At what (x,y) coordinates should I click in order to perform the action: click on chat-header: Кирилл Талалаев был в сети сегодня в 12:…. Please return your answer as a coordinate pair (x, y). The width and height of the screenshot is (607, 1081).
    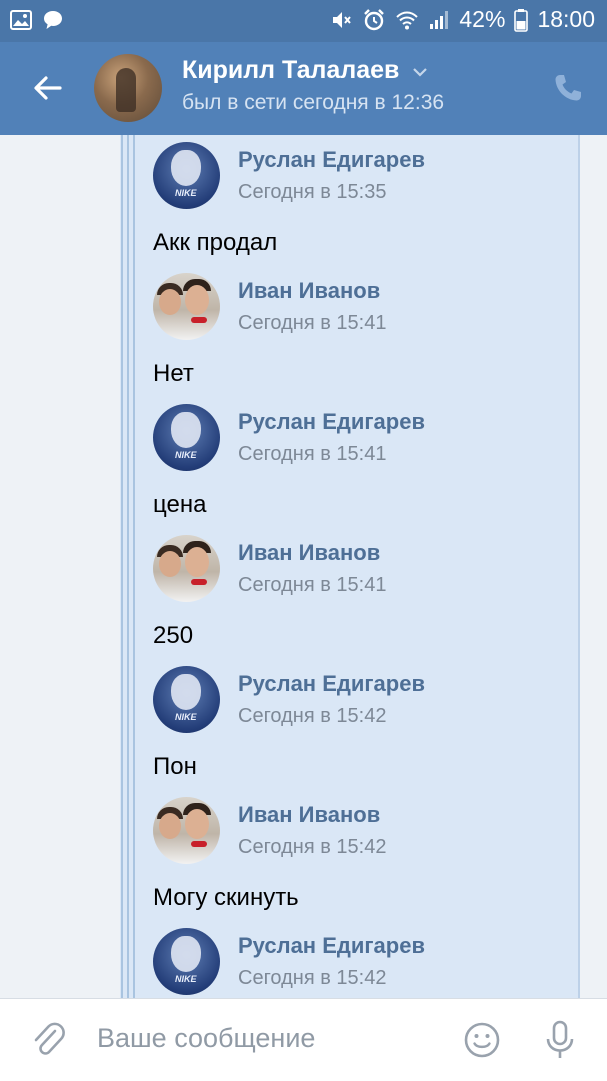
    Looking at the image, I should click on (303, 88).